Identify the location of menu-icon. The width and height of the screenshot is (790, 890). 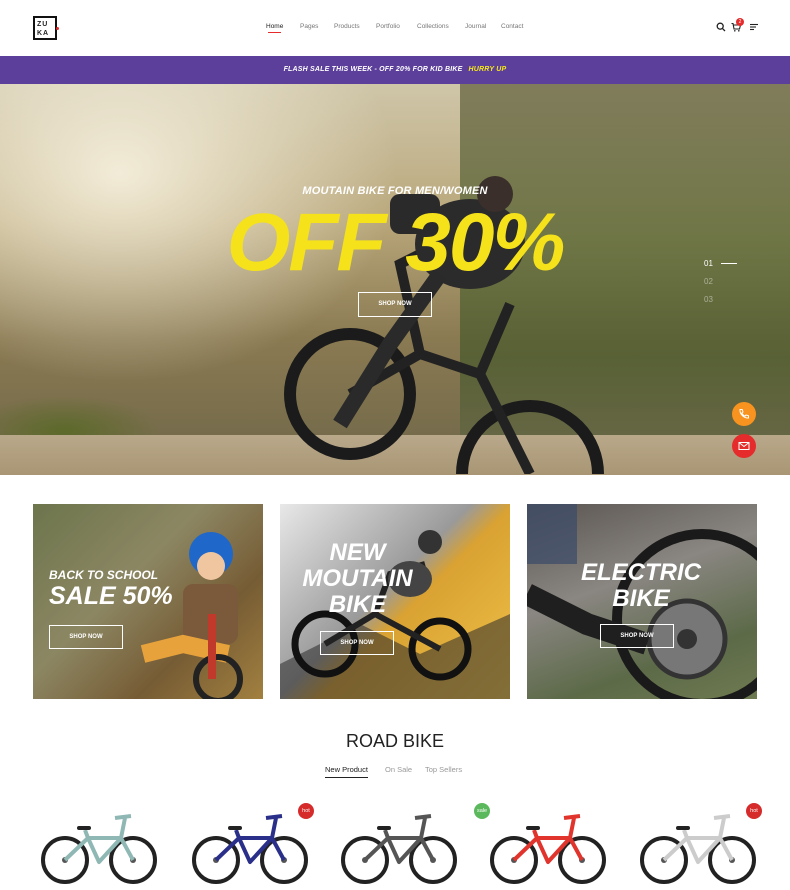
(754, 27).